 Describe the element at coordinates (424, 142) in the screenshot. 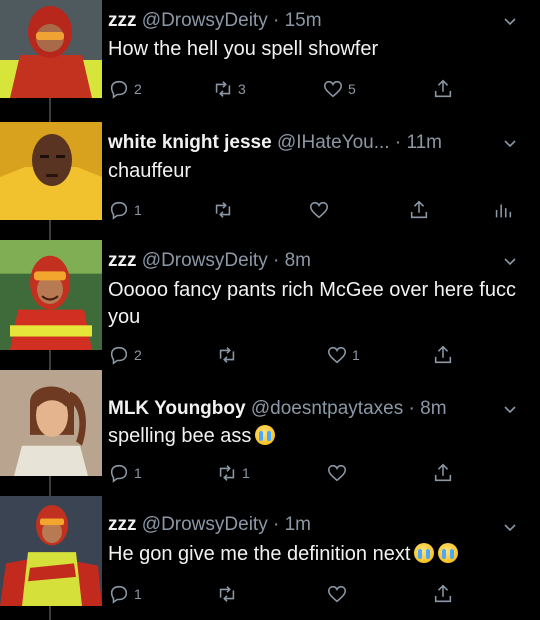

I see `timestamp: 11m` at that location.